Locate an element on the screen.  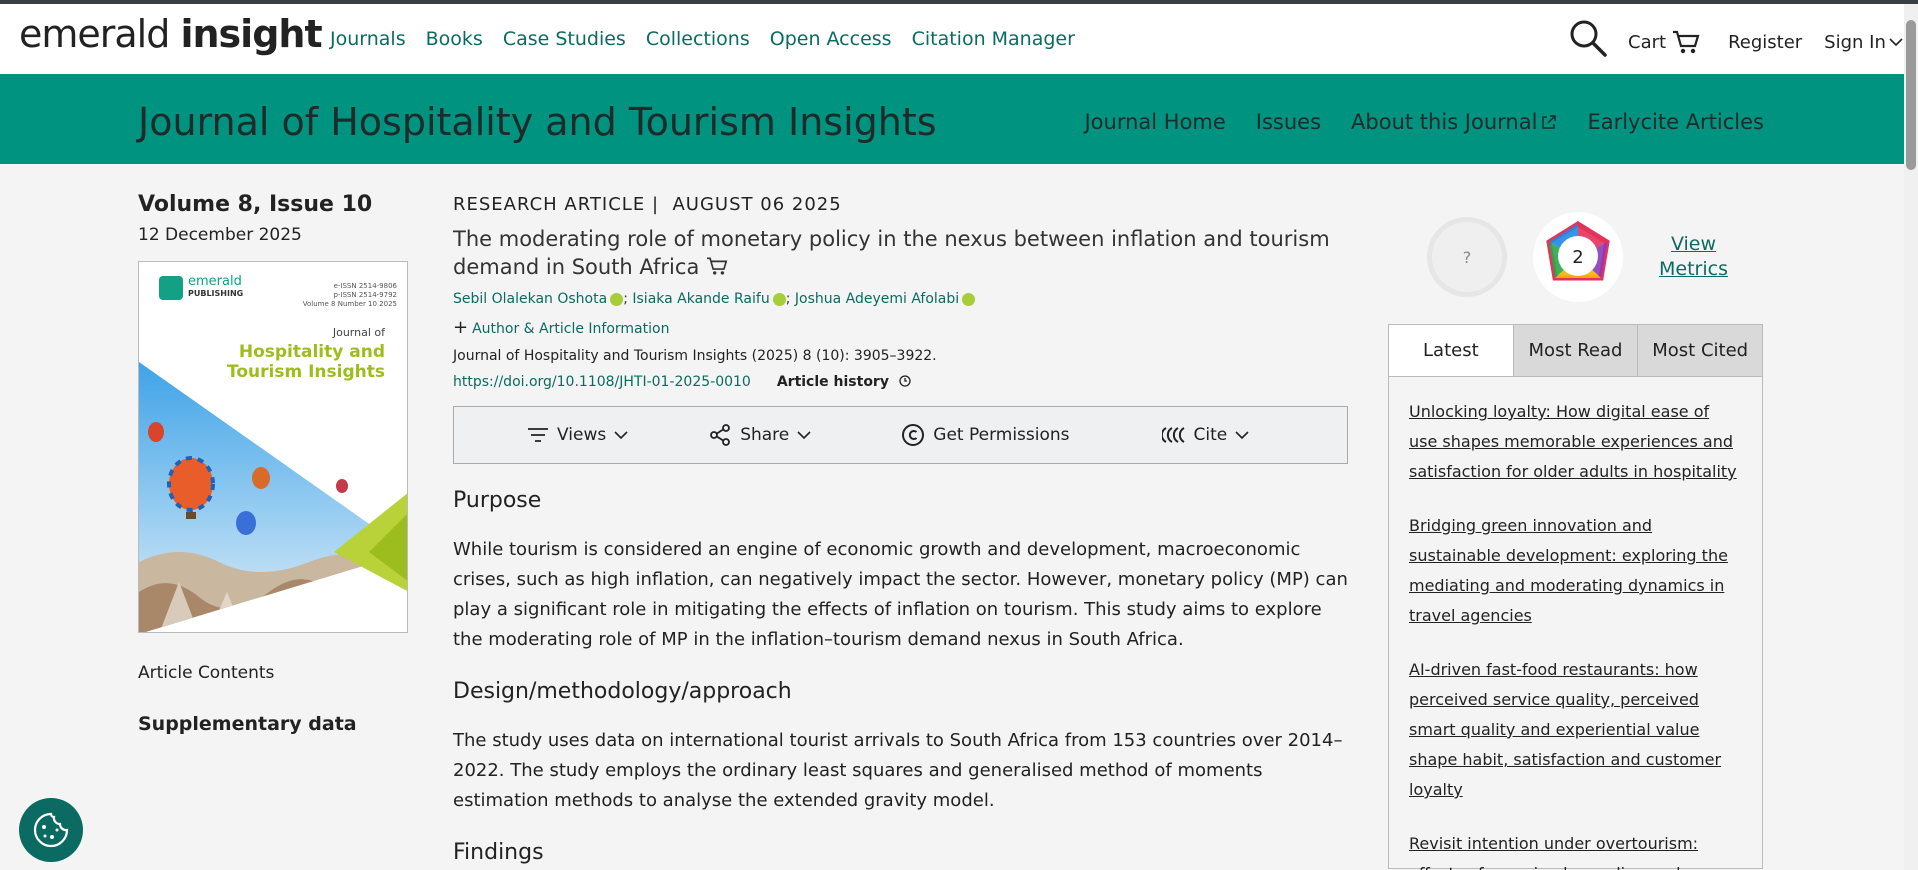
dimensions-count: 2 is located at coordinates (1577, 257).